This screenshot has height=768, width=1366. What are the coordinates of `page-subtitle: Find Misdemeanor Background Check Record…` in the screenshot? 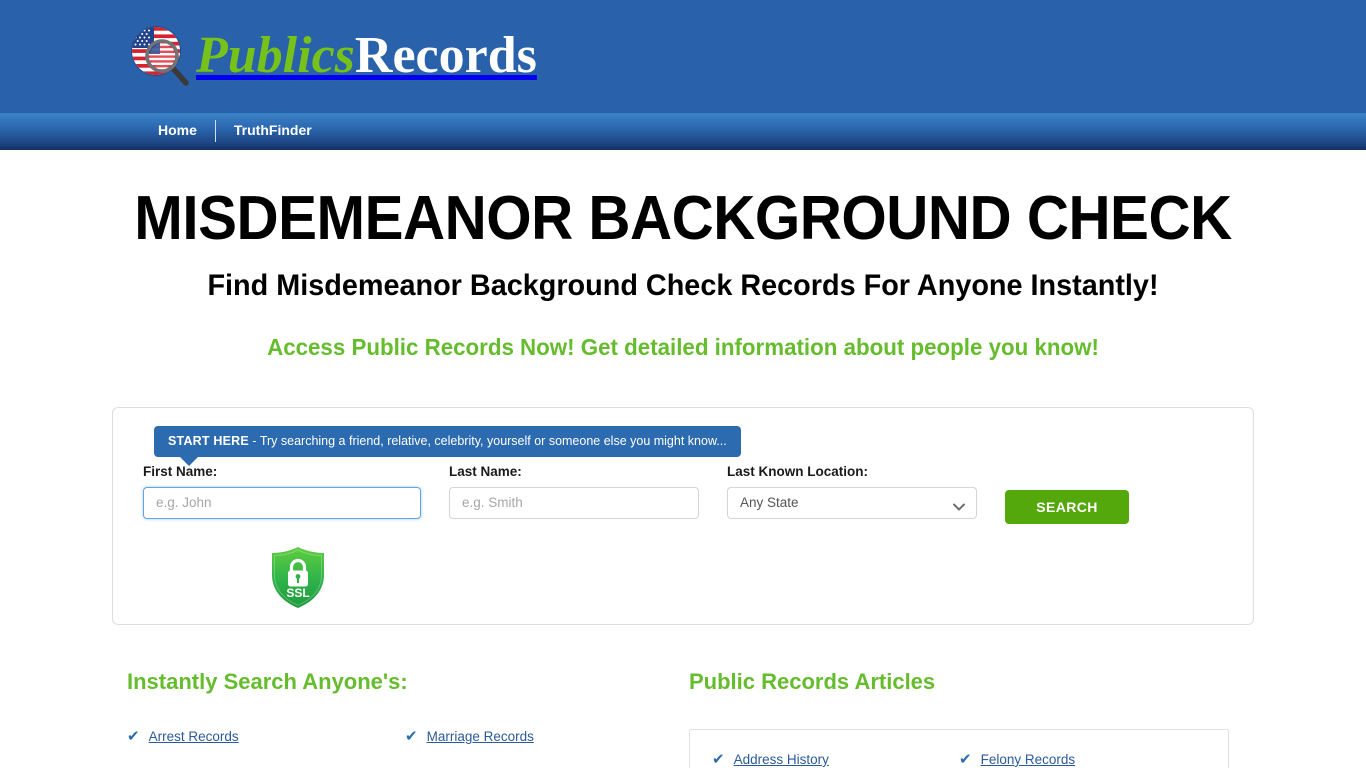 It's located at (683, 285).